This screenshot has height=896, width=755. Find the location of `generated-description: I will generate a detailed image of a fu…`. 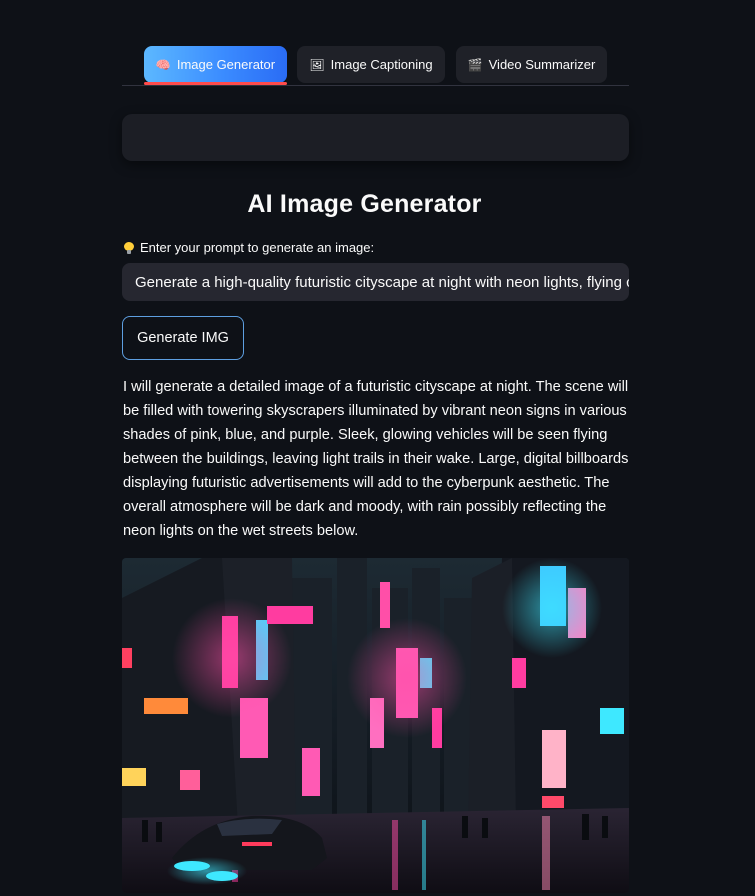

generated-description: I will generate a detailed image of a fu… is located at coordinates (376, 459).